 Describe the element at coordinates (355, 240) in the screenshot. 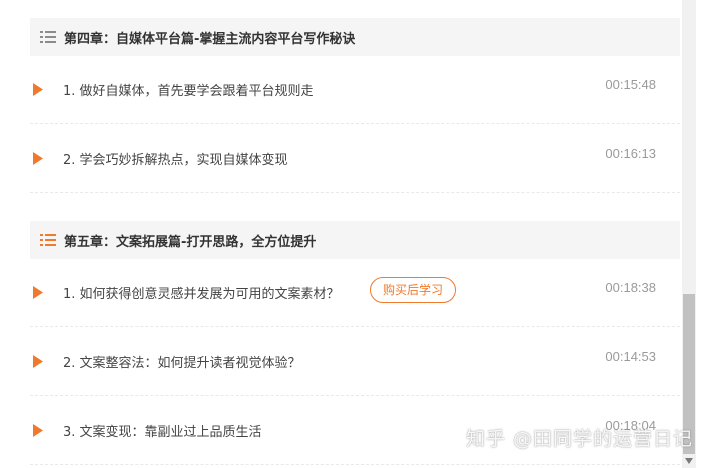

I see `chapter-header: 第五章：文案拓展篇-打开思路，全方位提升` at that location.